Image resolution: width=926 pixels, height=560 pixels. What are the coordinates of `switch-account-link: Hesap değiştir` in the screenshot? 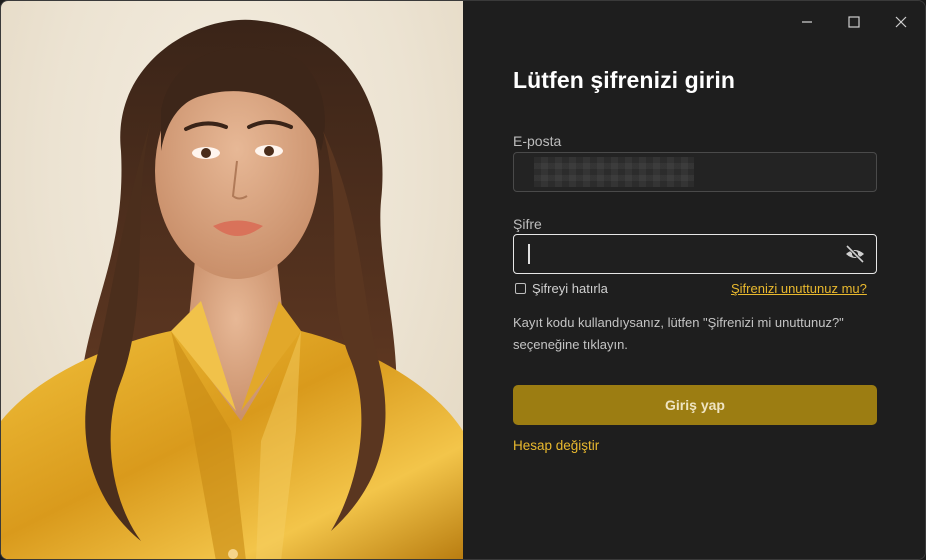 It's located at (556, 445).